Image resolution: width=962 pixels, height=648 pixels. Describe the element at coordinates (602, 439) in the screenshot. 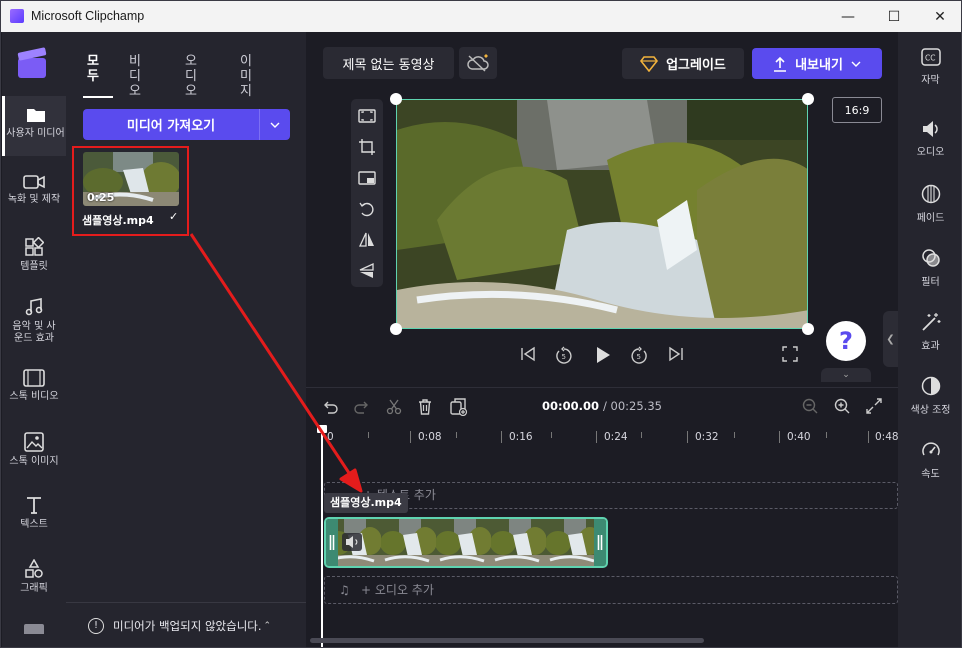

I see `timeline-ruler: 0 0:08 0:16 0:24 0:32 0:40 0:48` at that location.